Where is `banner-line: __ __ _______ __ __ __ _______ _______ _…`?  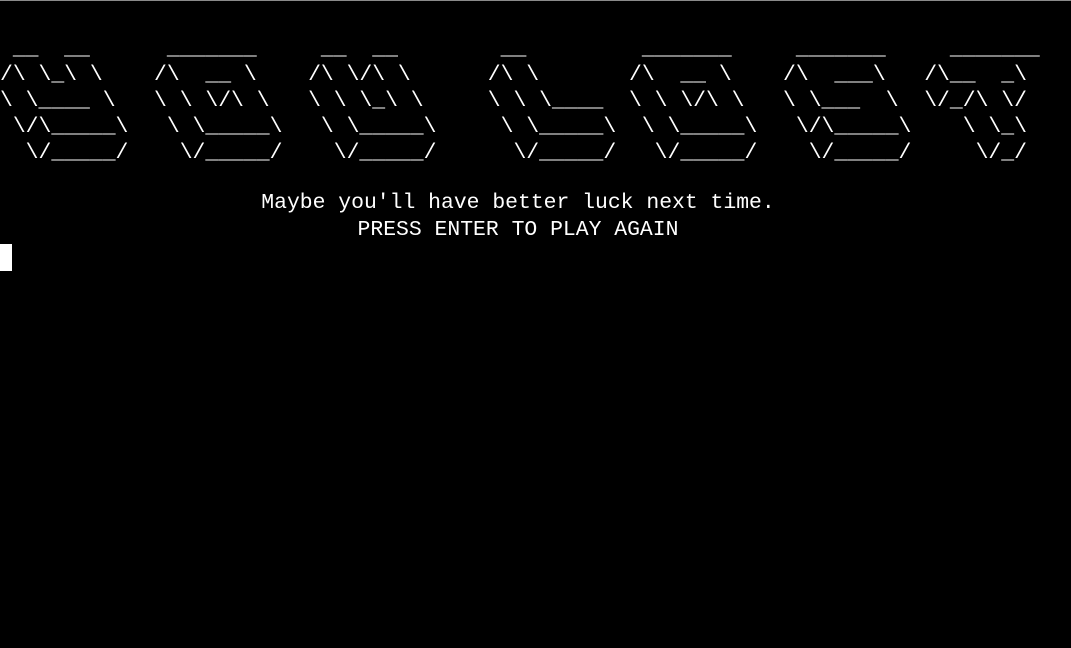 banner-line: __ __ _______ __ __ __ _______ _______ _… is located at coordinates (526, 49).